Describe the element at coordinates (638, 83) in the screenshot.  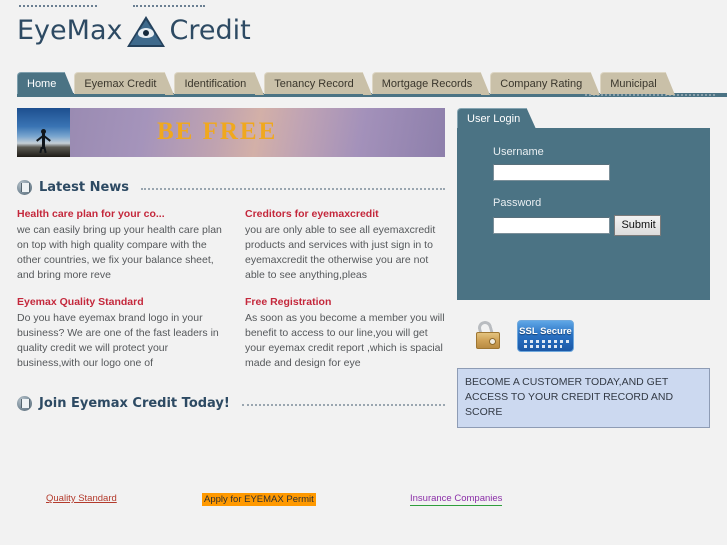
I see `nav-tab-municipal: Municipal` at that location.